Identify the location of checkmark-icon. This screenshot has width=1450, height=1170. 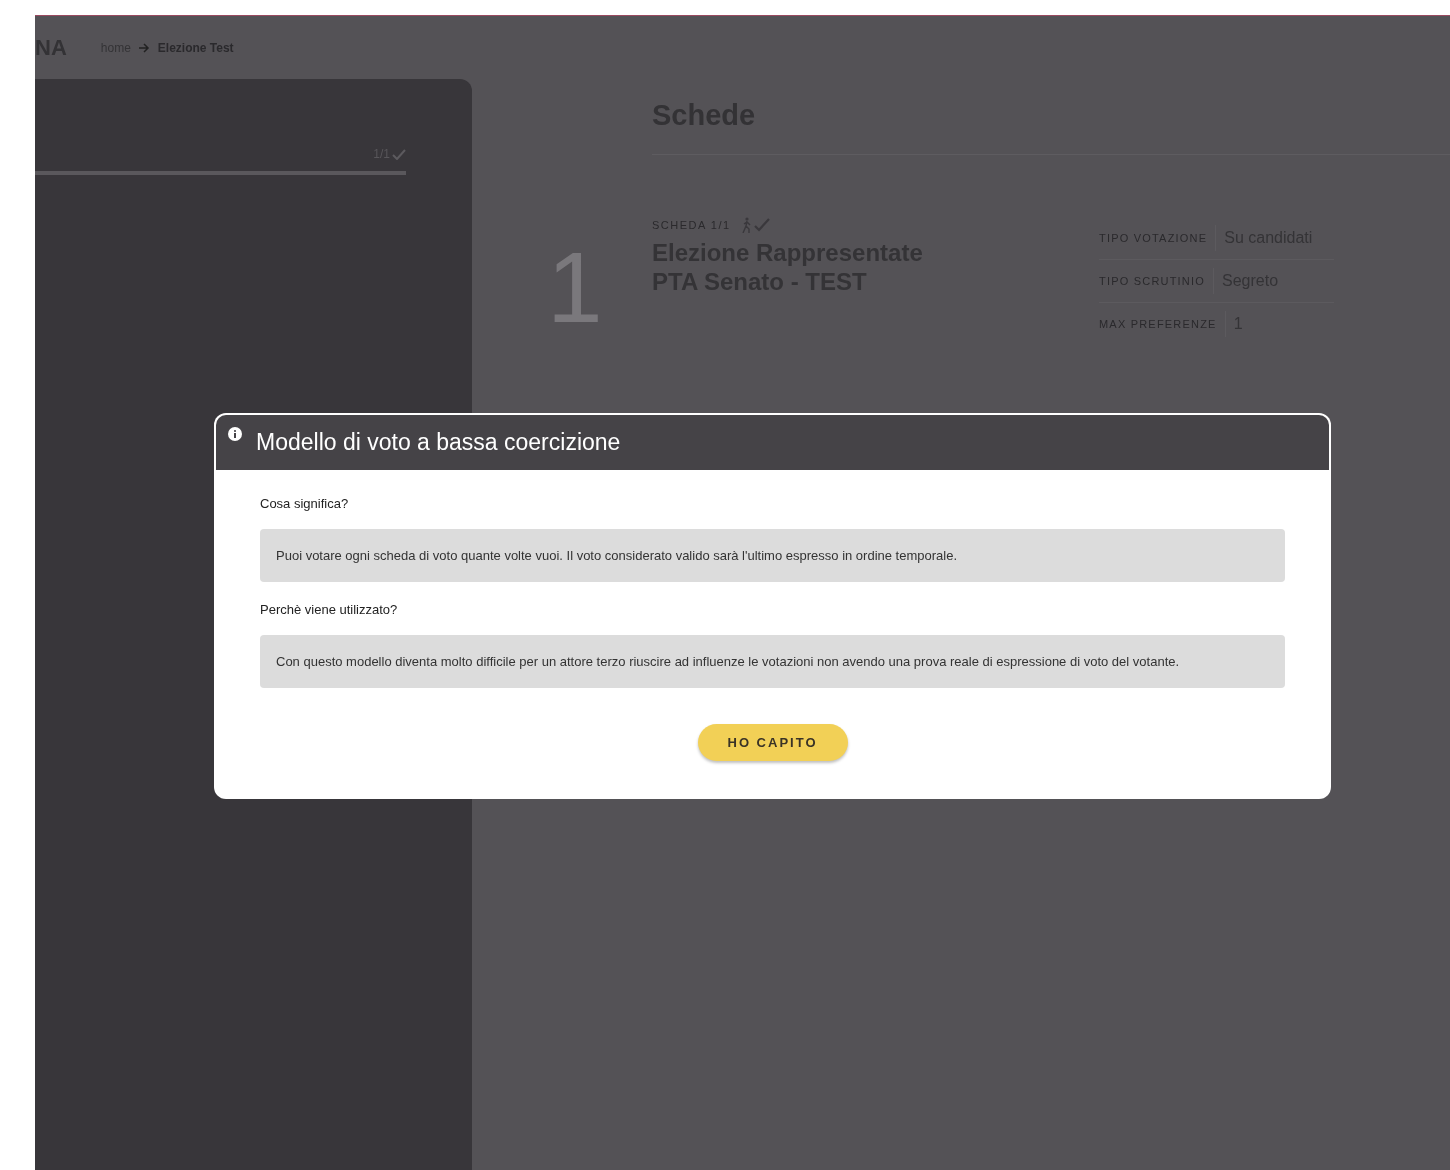
(399, 154).